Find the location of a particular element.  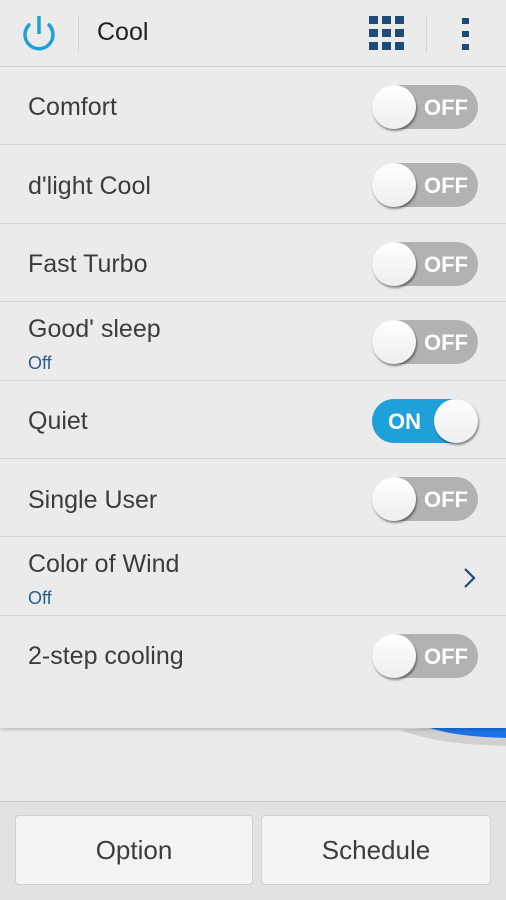

mode-title: Cool is located at coordinates (123, 32).